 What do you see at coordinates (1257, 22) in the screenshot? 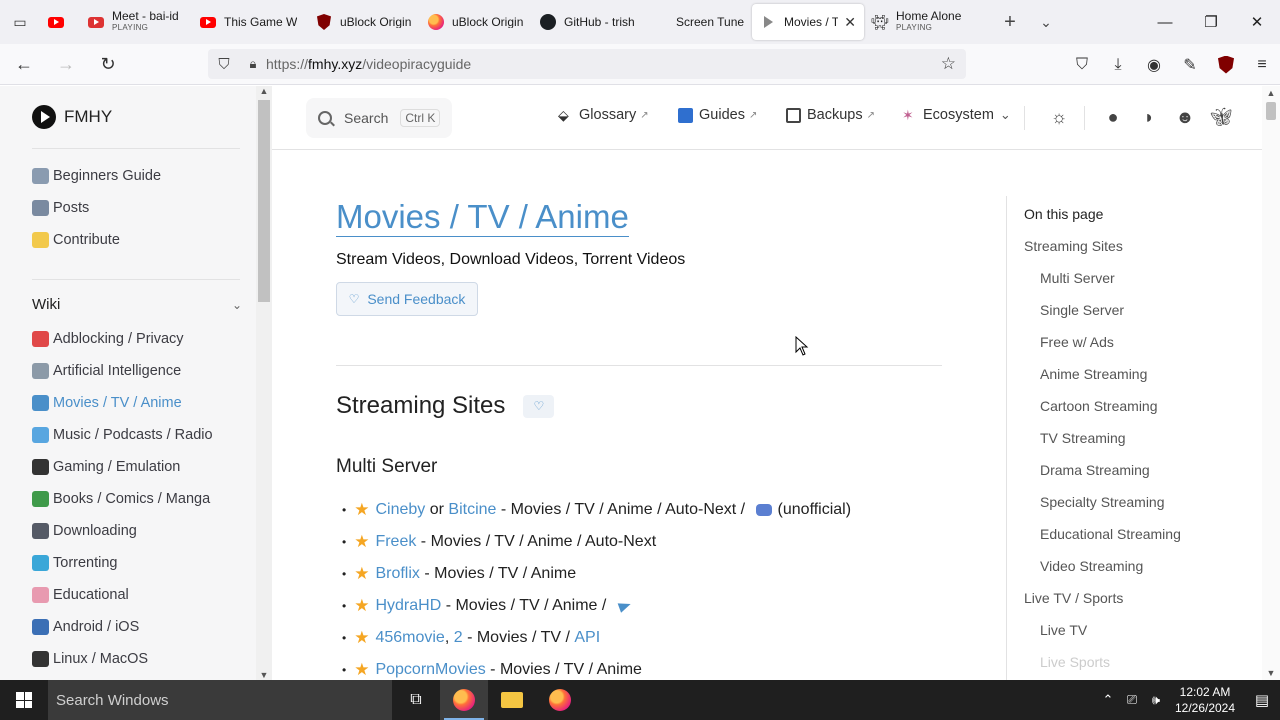
I see `close-window-button: ✕` at bounding box center [1257, 22].